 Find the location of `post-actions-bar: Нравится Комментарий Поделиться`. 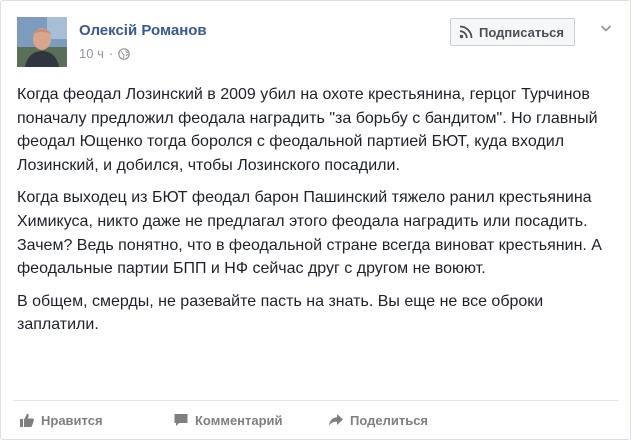

post-actions-bar: Нравится Комментарий Поделиться is located at coordinates (315, 420).